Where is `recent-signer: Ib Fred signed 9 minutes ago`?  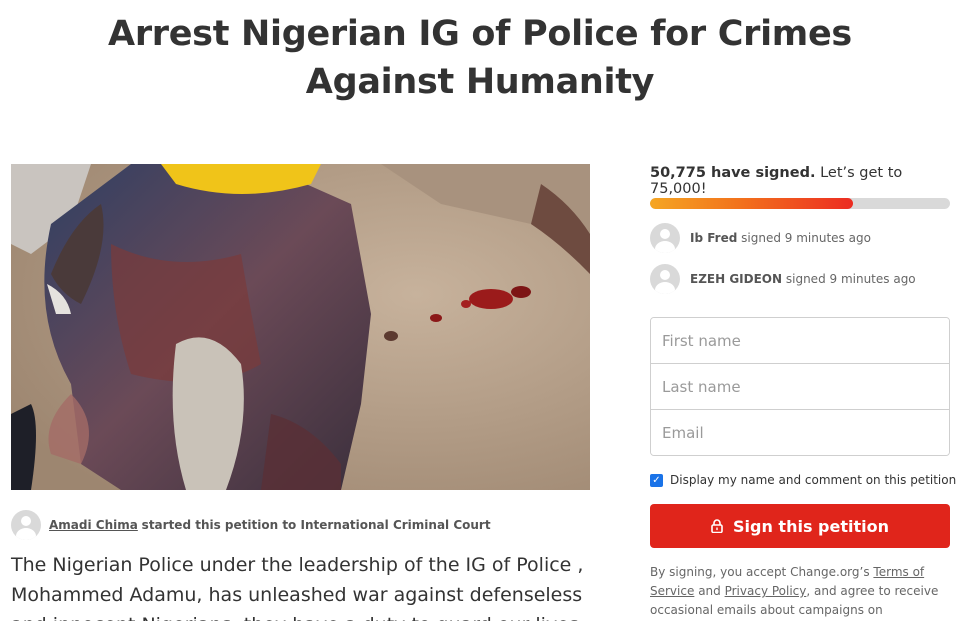 recent-signer: Ib Fred signed 9 minutes ago is located at coordinates (760, 238).